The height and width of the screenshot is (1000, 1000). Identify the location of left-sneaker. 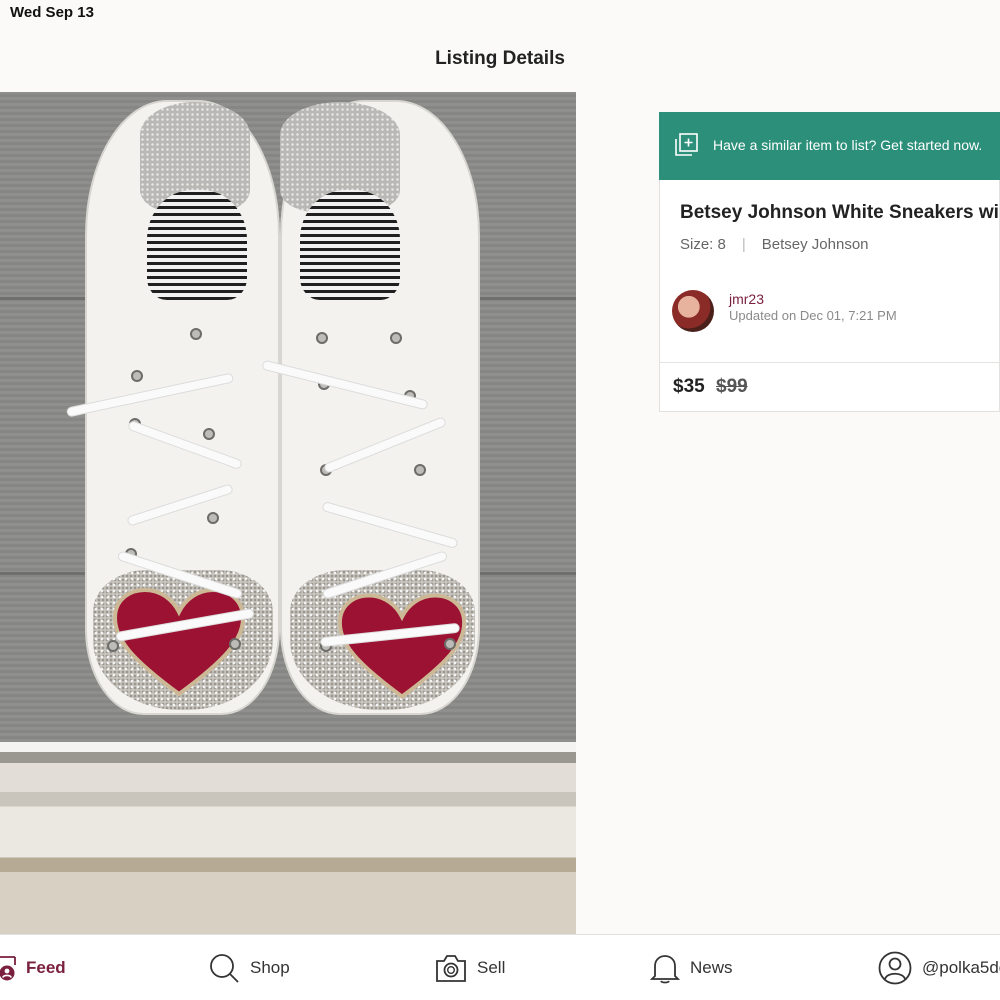
(172, 407).